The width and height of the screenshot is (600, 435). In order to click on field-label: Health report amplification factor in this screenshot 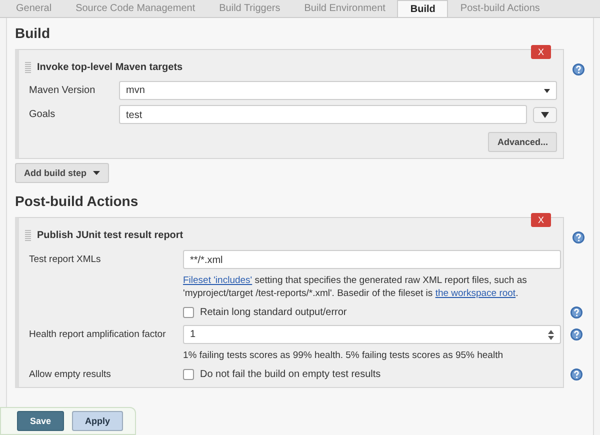, I will do `click(98, 334)`.